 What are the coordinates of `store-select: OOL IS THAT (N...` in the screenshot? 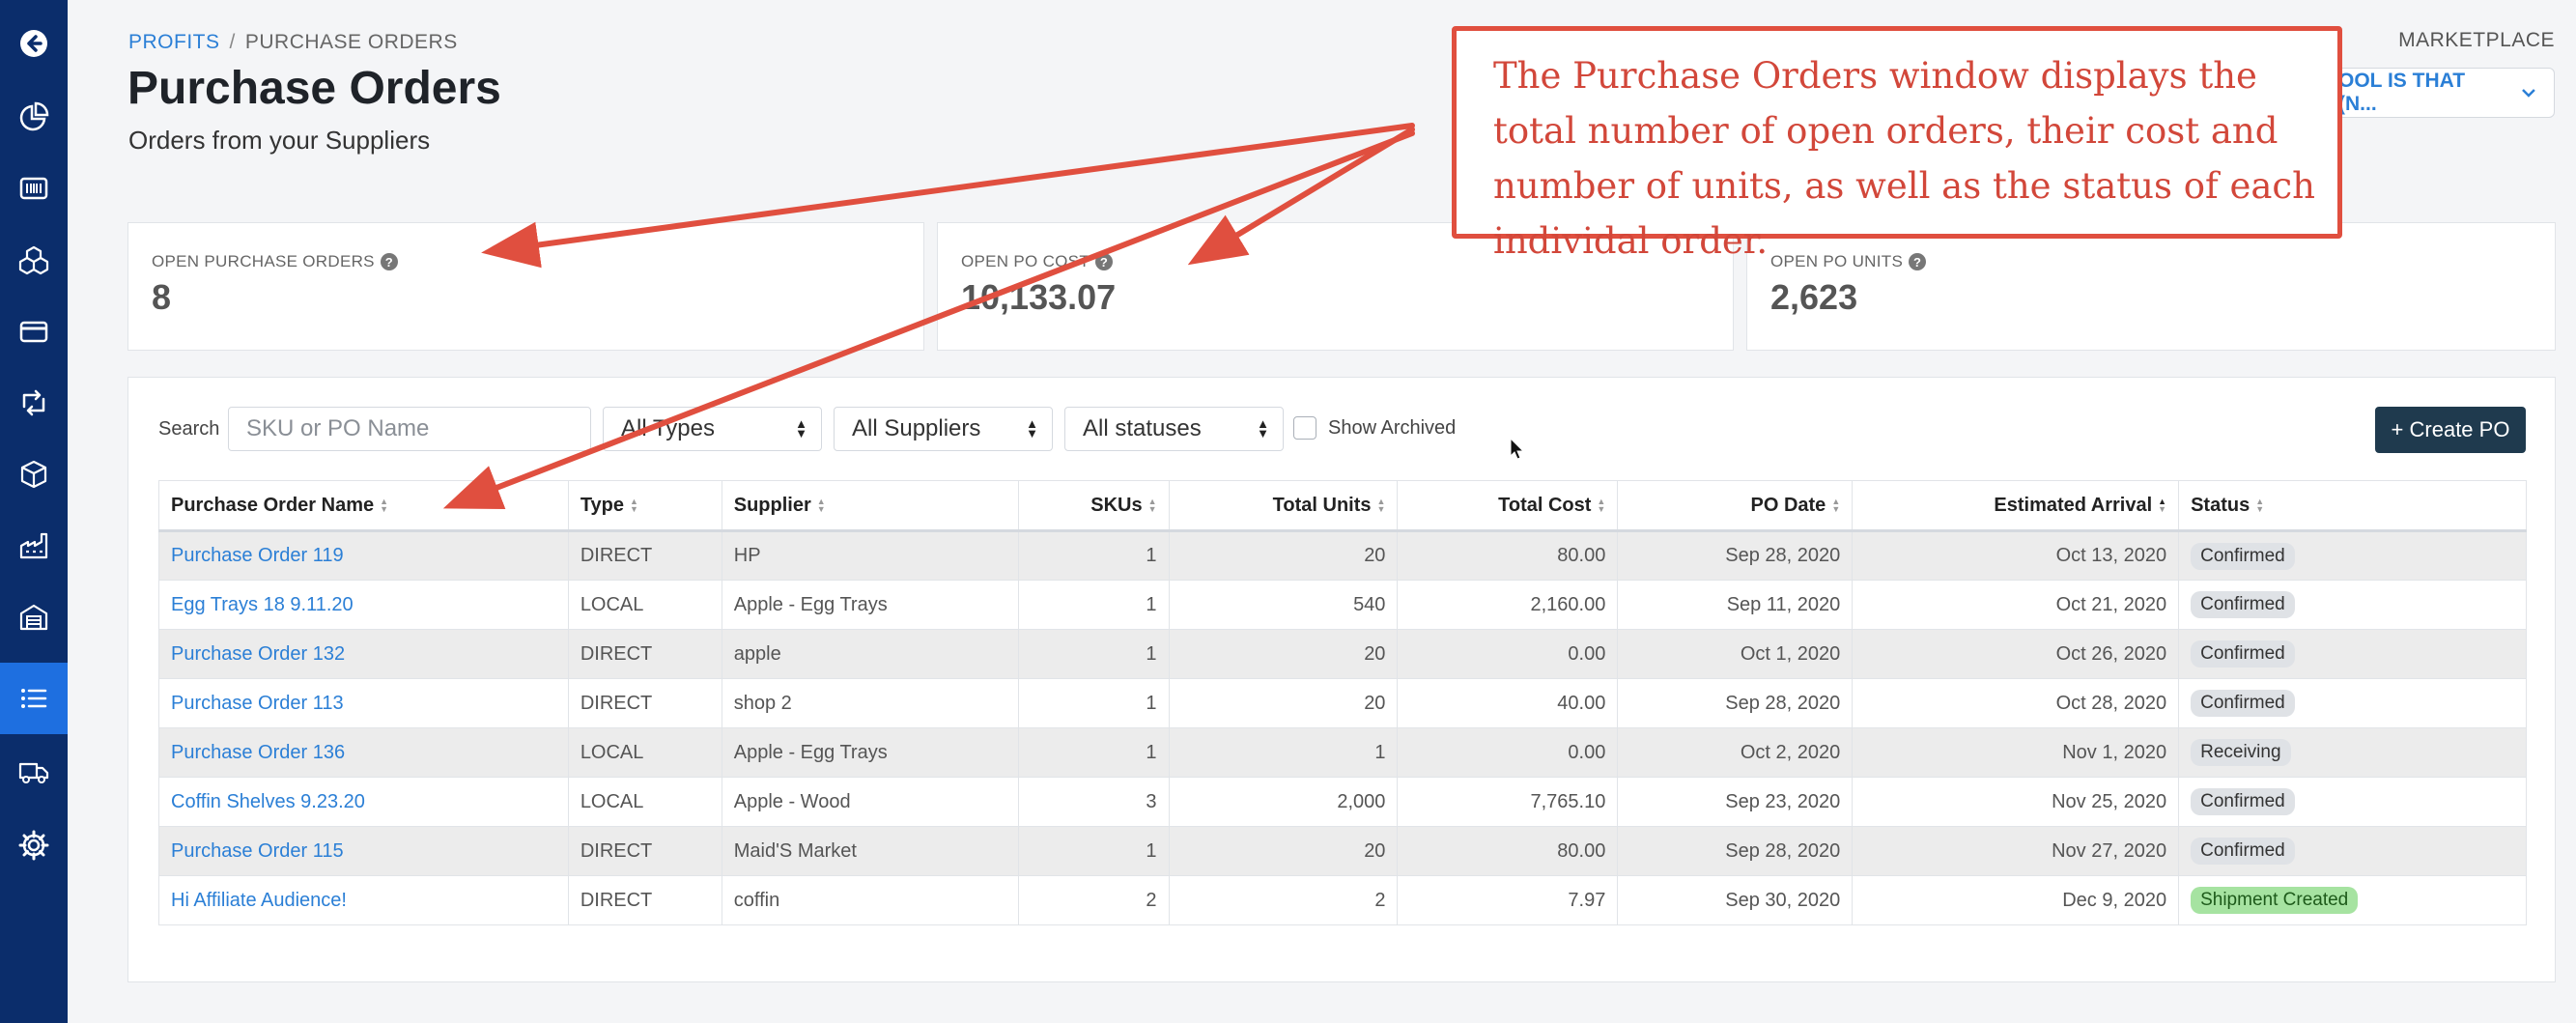 It's located at (2446, 93).